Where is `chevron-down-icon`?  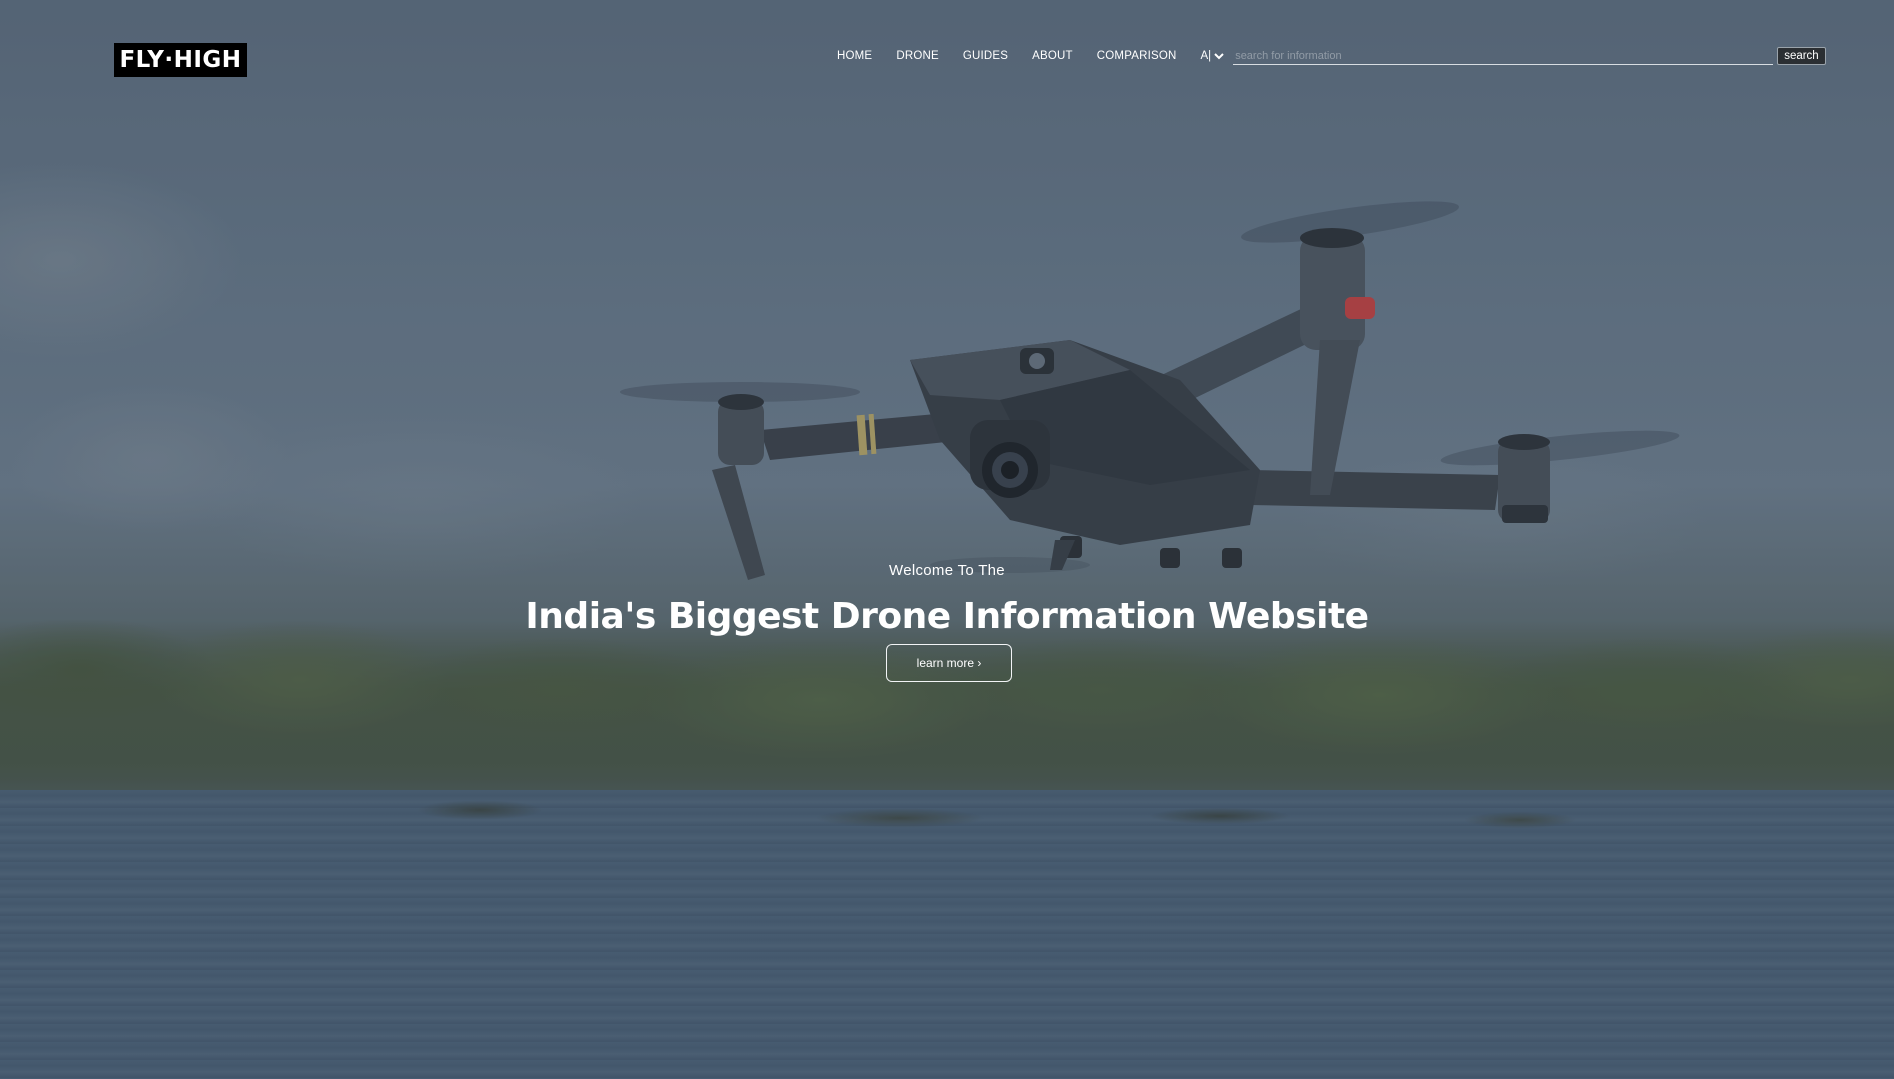 chevron-down-icon is located at coordinates (1219, 56).